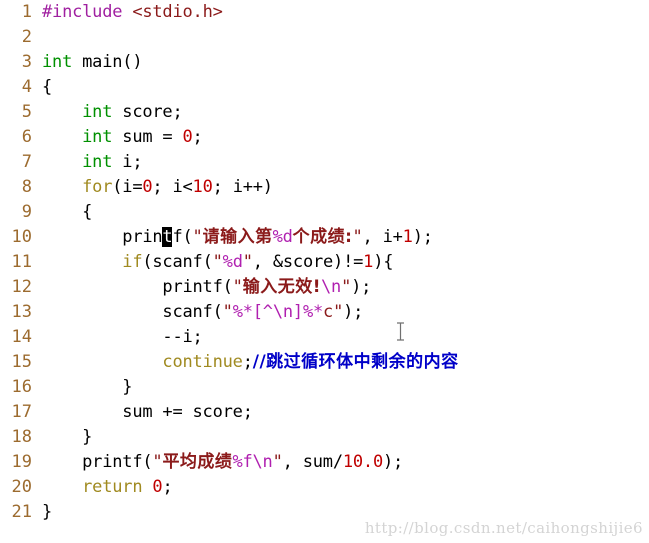 The height and width of the screenshot is (543, 649). I want to click on token-function: scanf(, so click(192, 312).